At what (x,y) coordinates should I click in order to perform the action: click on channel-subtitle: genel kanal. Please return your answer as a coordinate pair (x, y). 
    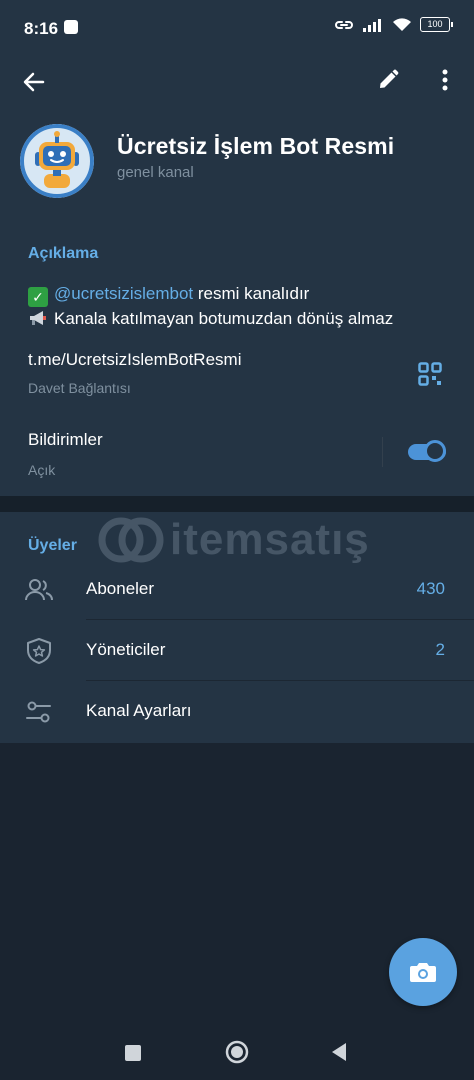
    Looking at the image, I should click on (155, 172).